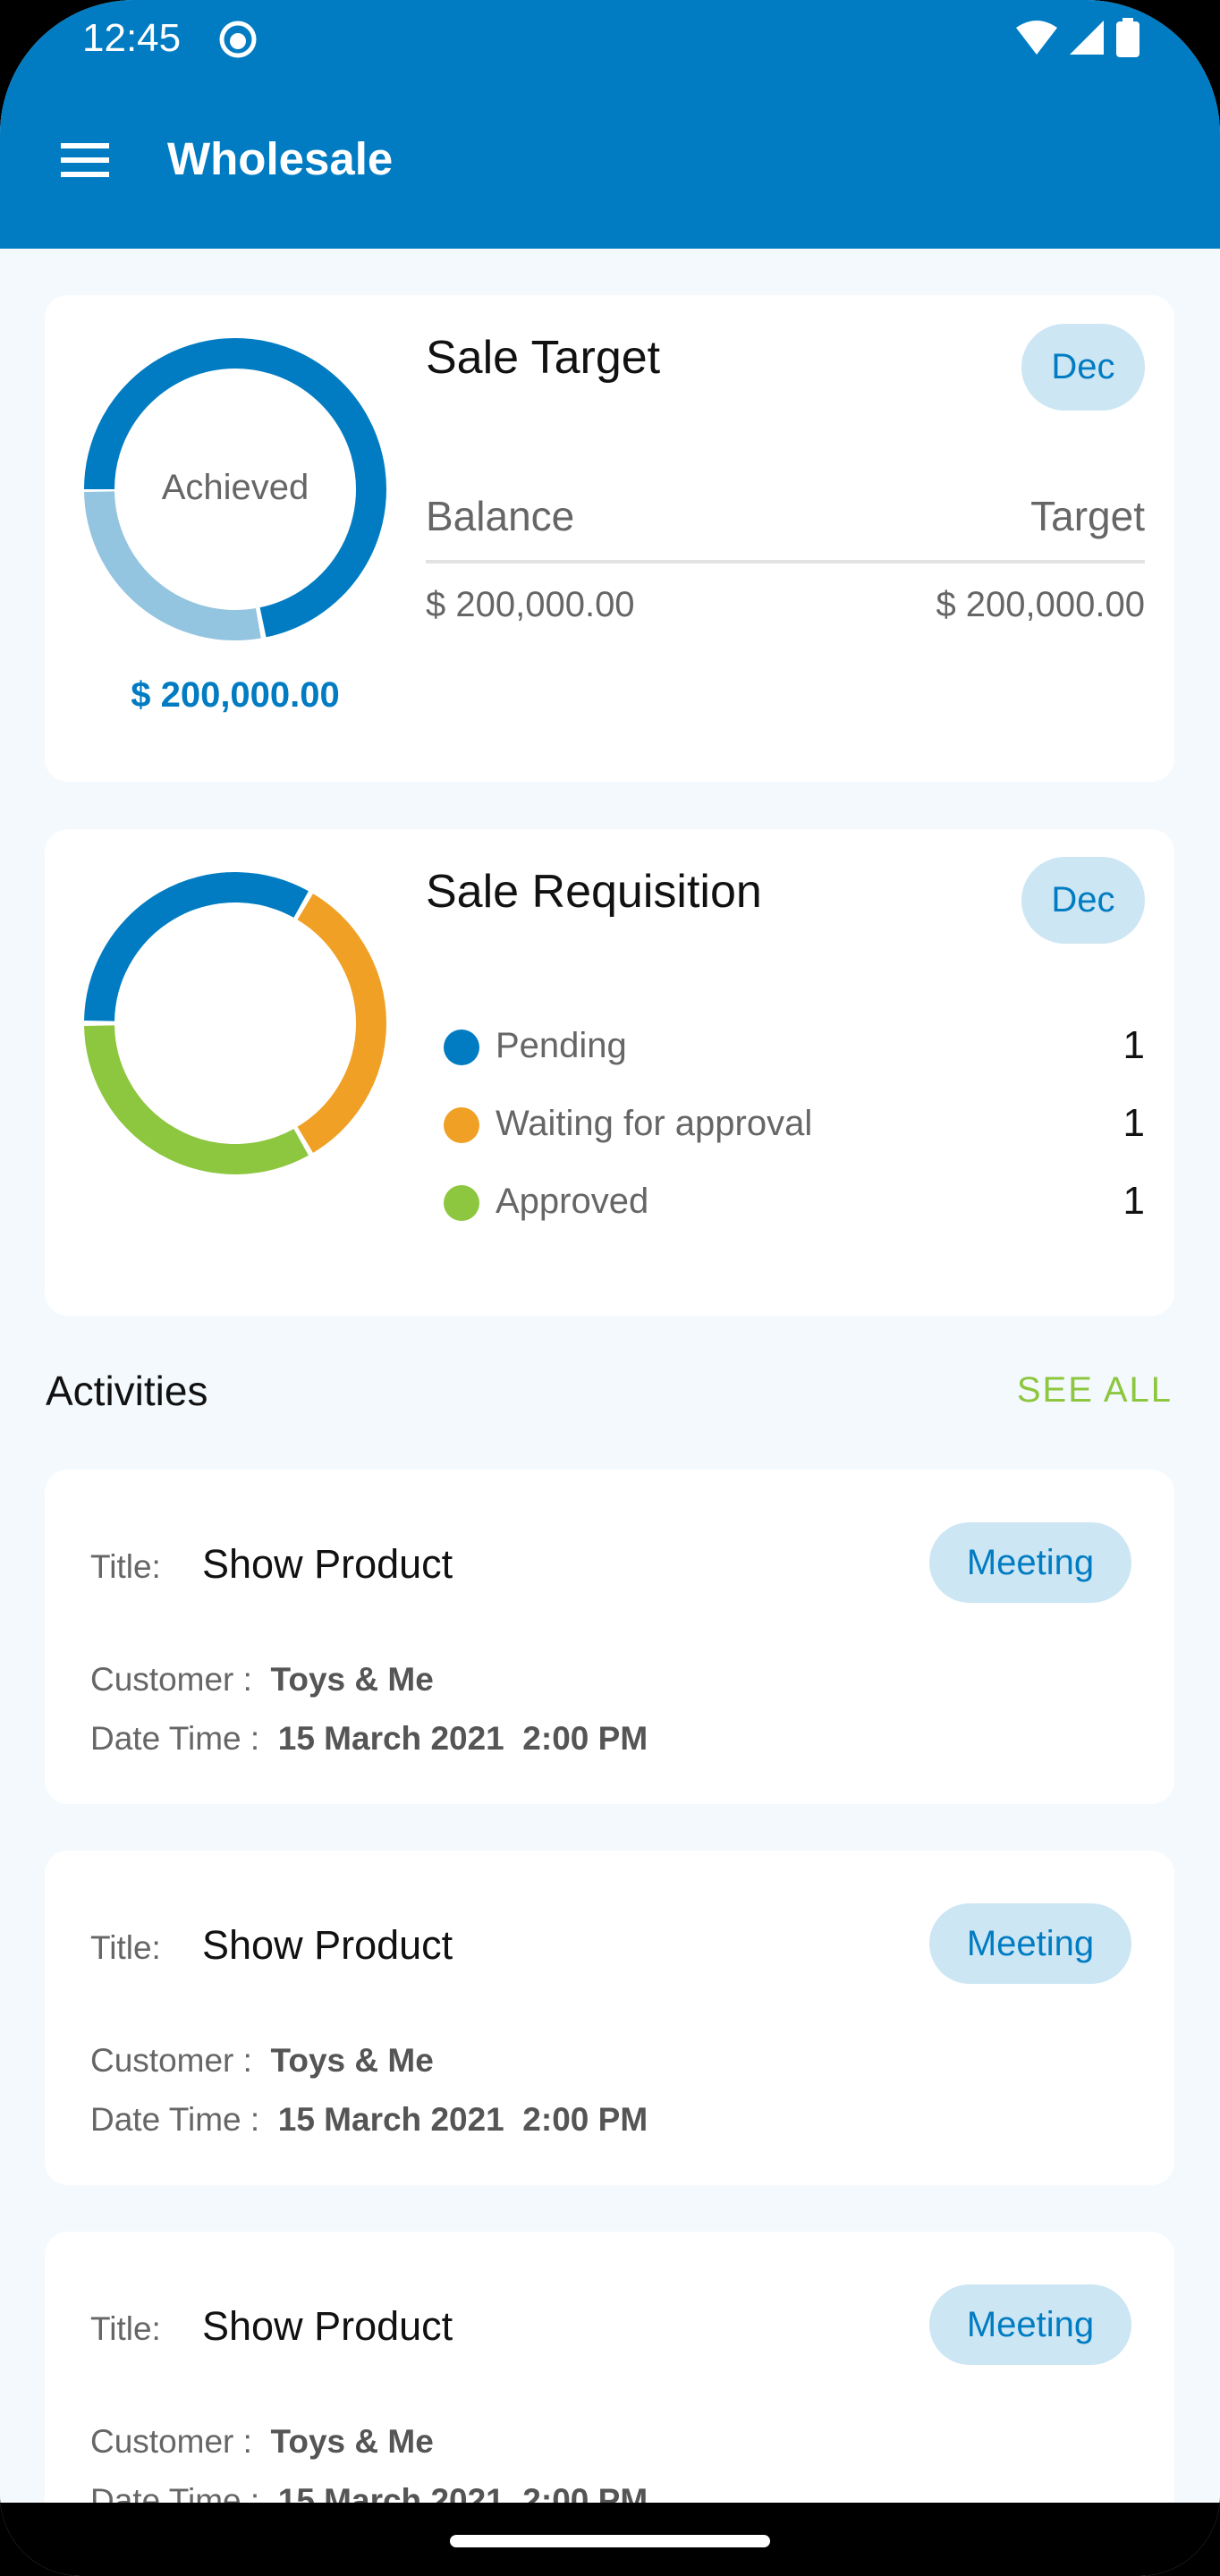 The width and height of the screenshot is (1220, 2576). I want to click on home-indicator, so click(610, 2541).